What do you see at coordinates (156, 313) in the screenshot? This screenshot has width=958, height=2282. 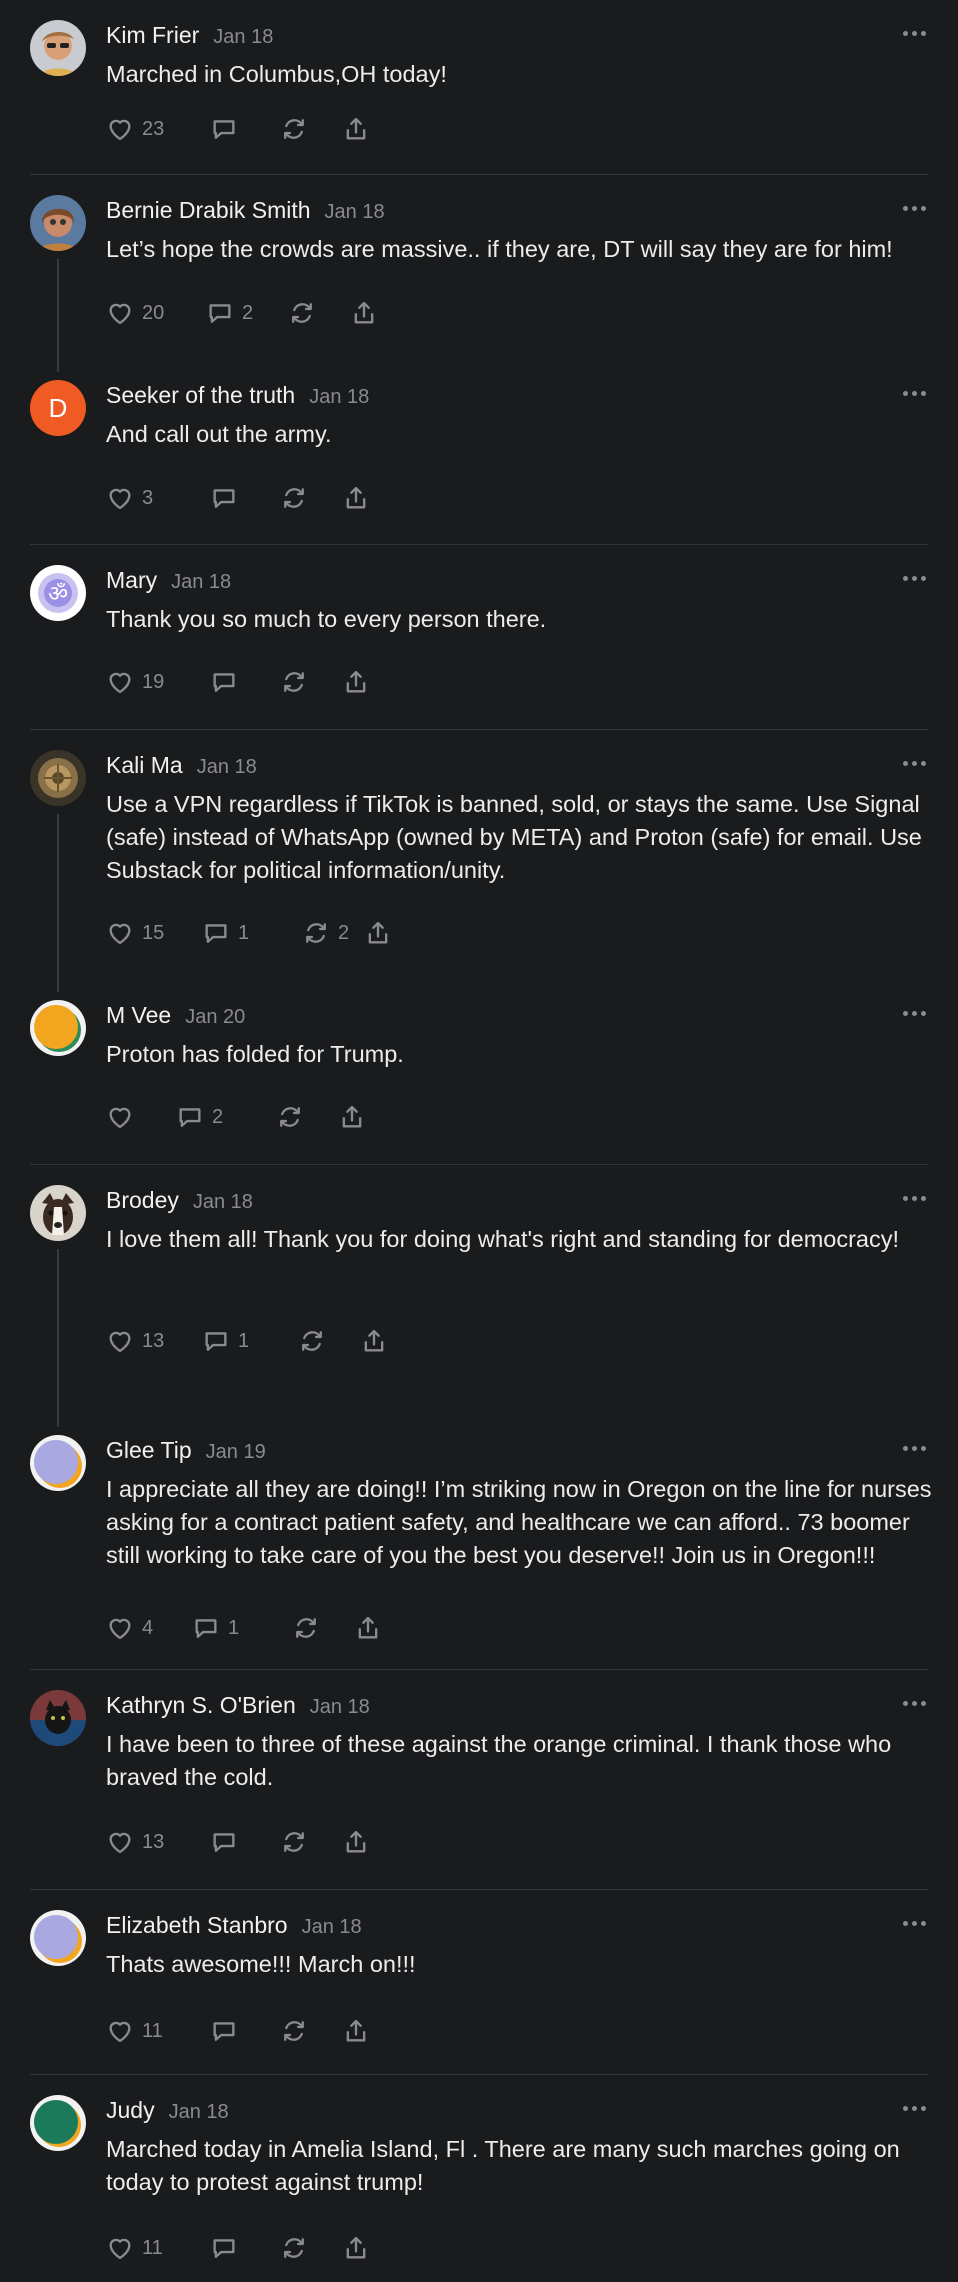 I see `like-button: 20` at bounding box center [156, 313].